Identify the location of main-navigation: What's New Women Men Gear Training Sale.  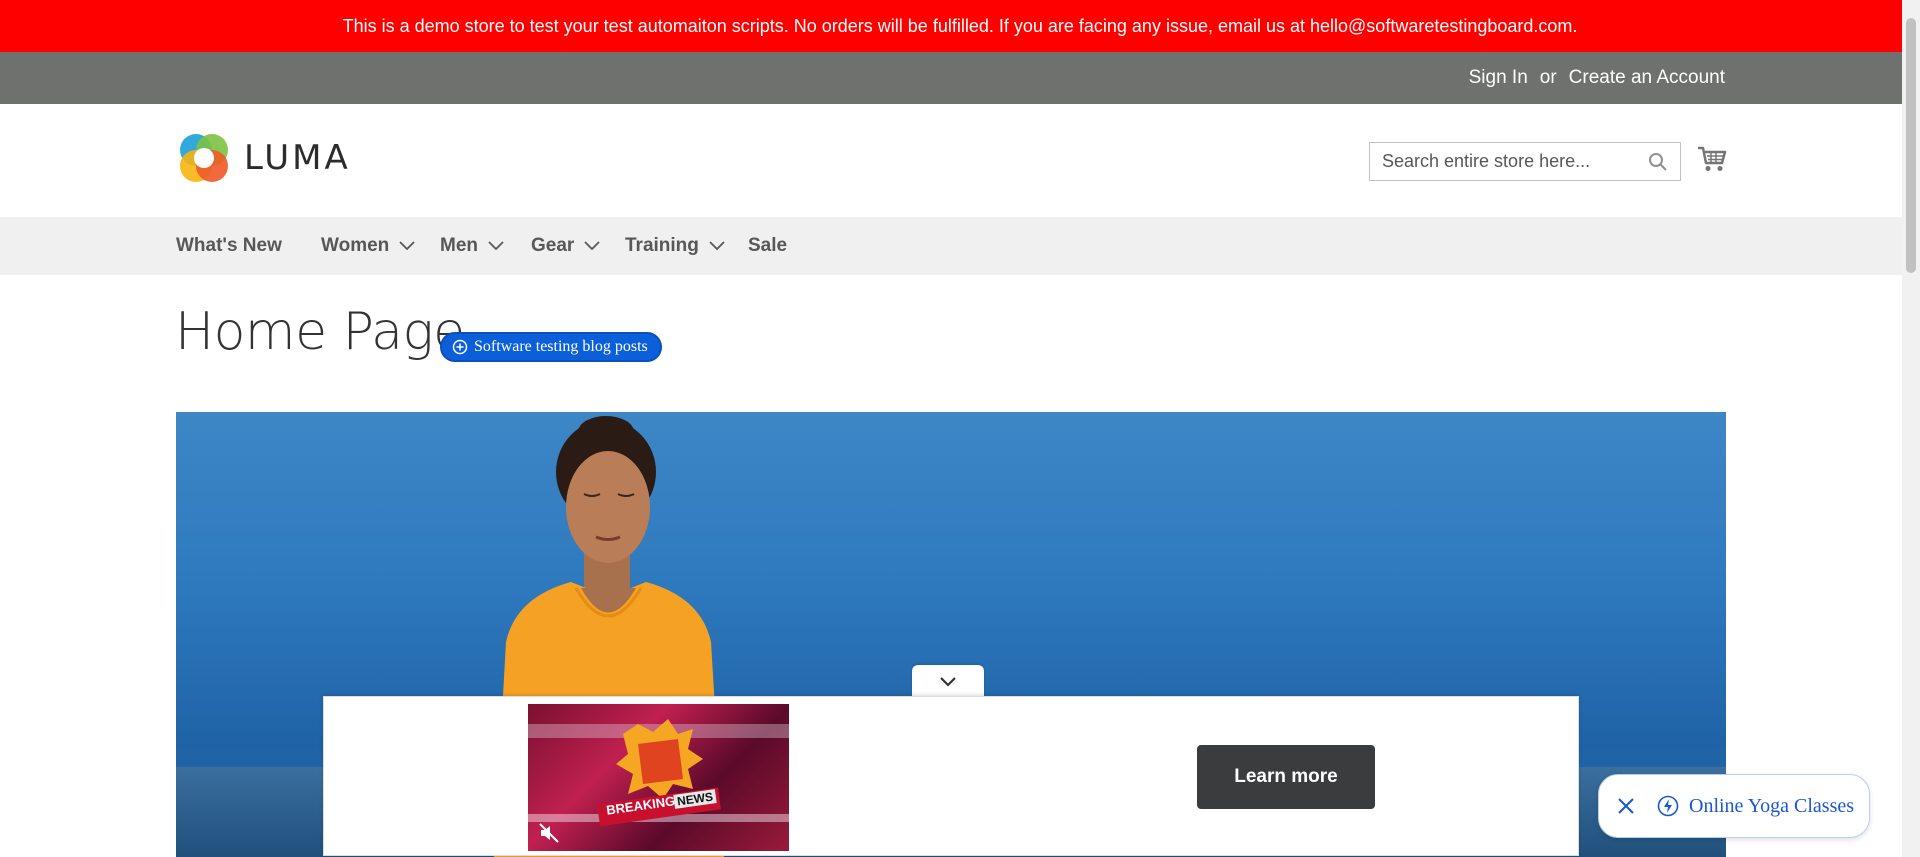
(951, 246).